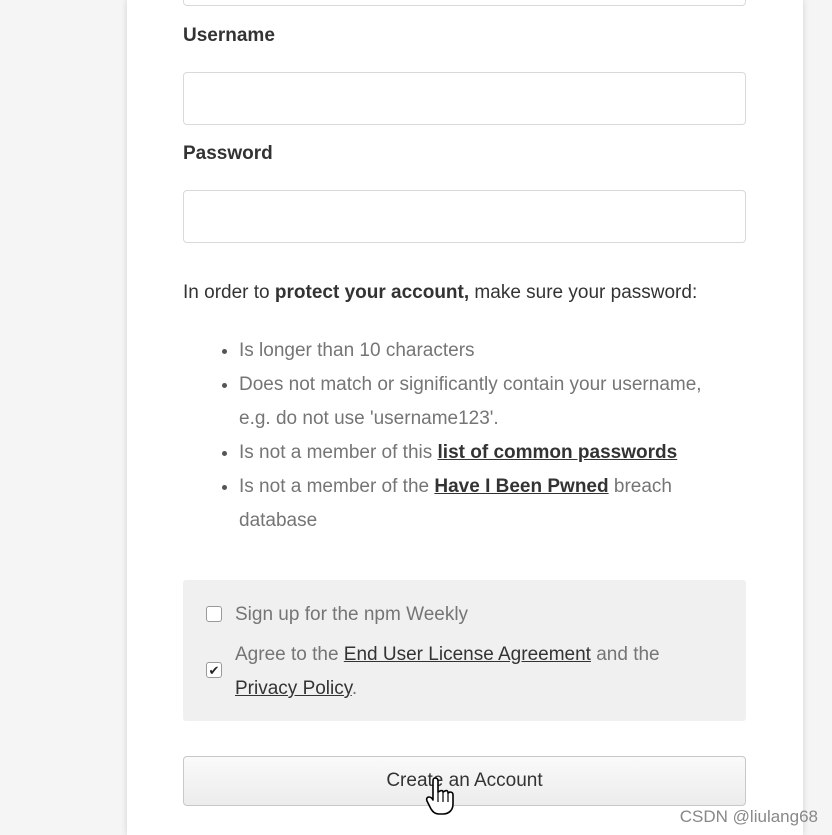  I want to click on newsletter-label: Sign up for the npm Weekly, so click(352, 614).